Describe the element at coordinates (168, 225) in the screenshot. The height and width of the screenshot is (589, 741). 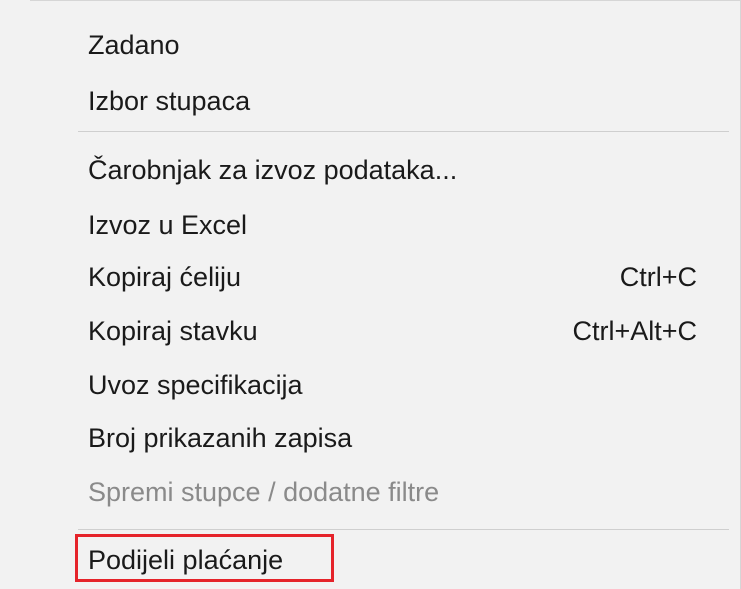
I see `menu-item-label: Izvoz u Excel` at that location.